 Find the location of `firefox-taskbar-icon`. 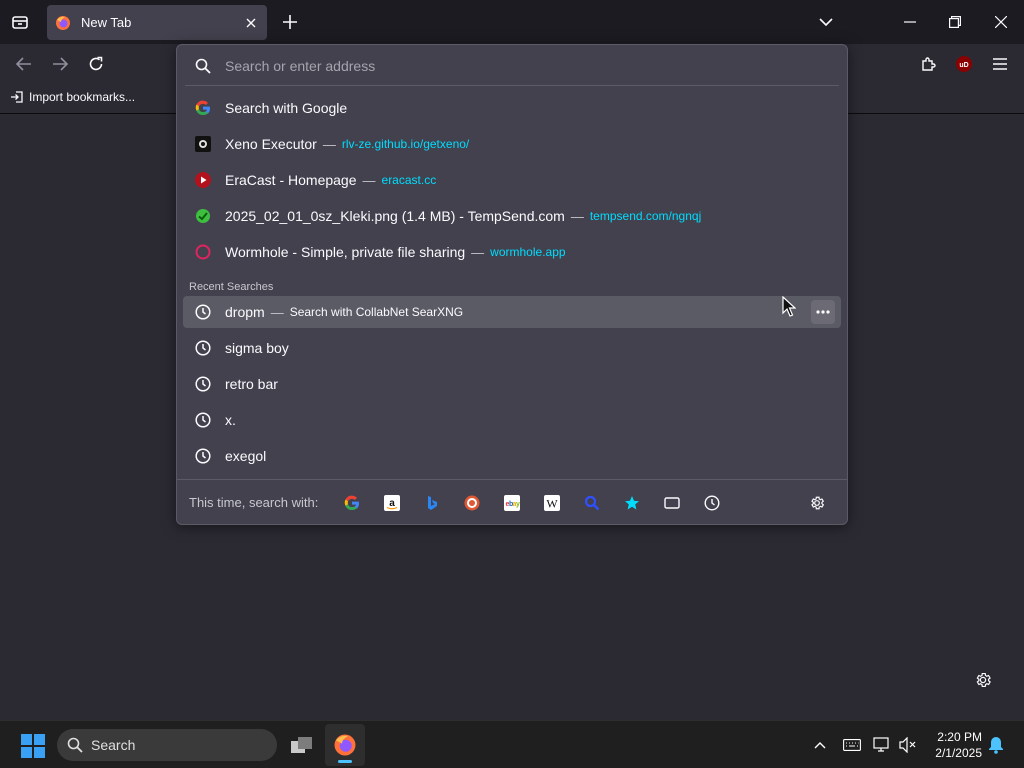

firefox-taskbar-icon is located at coordinates (345, 745).